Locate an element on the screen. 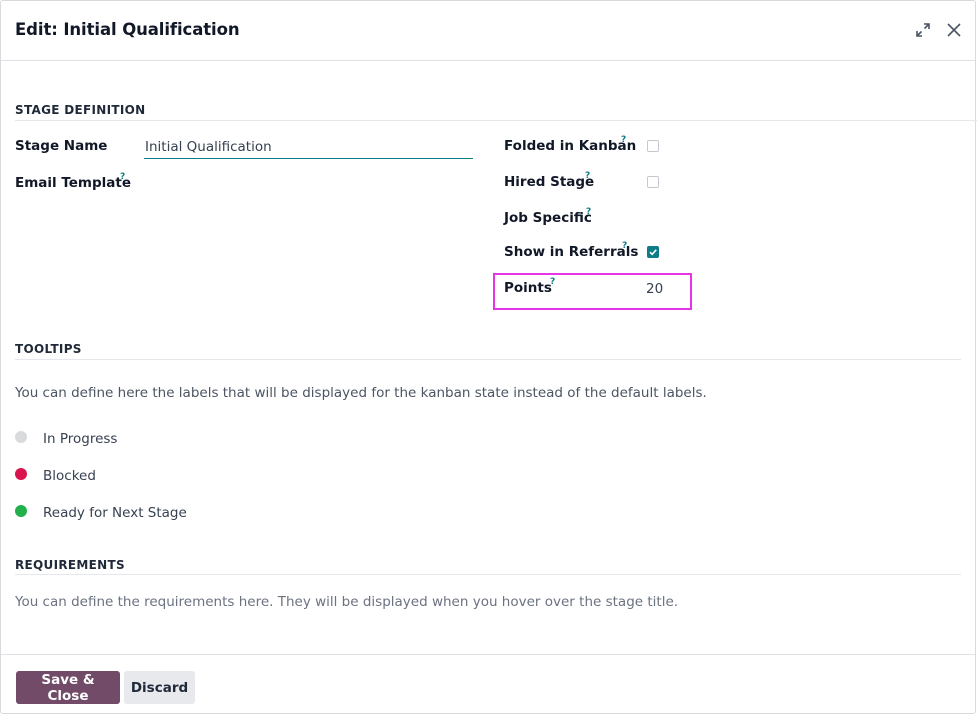 This screenshot has width=978, height=716. stage-name-label: Stage Name is located at coordinates (61, 146).